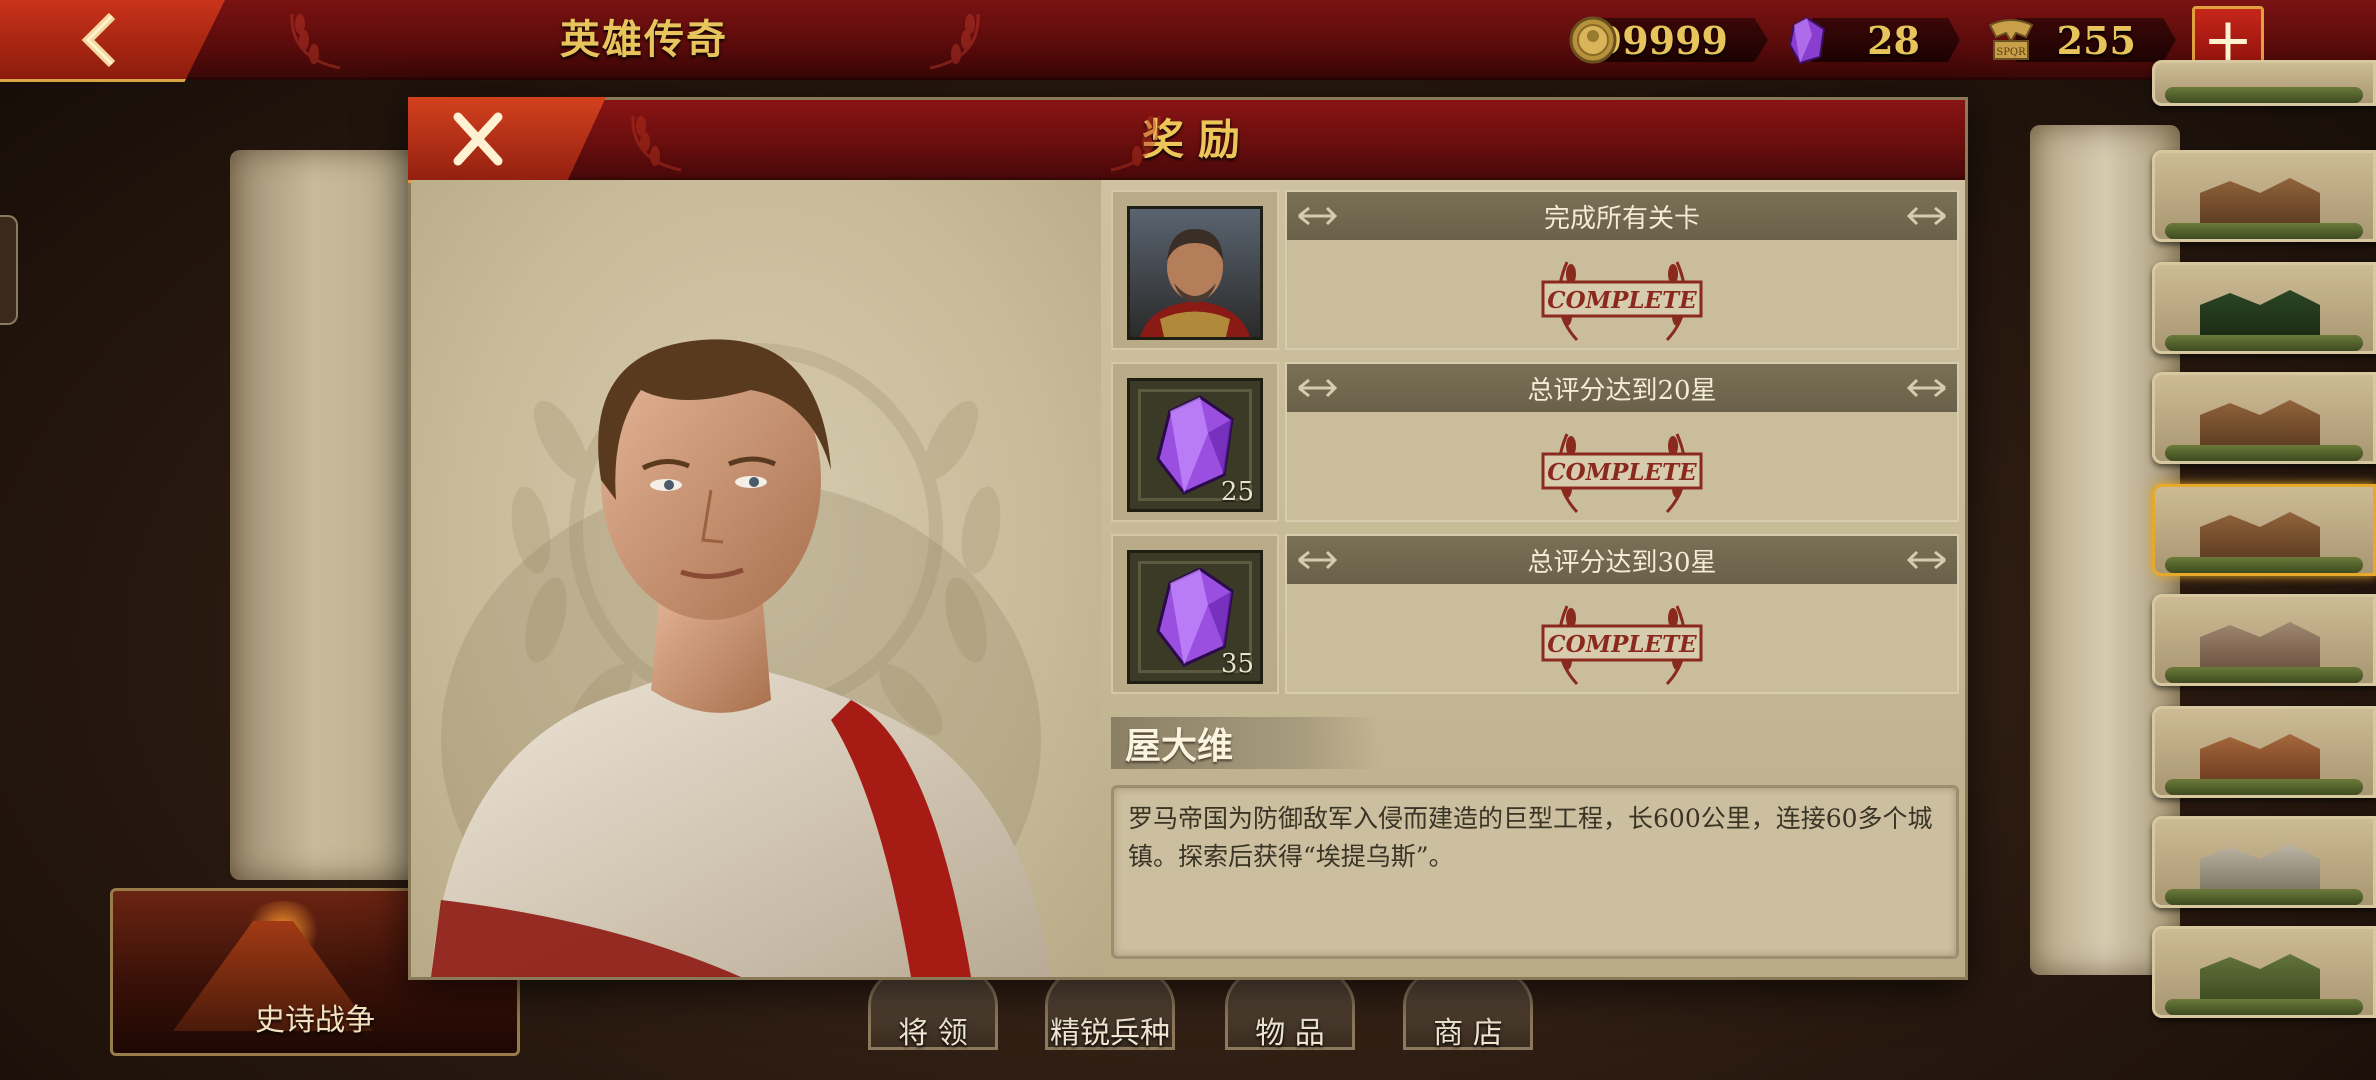  Describe the element at coordinates (1197, 139) in the screenshot. I see `modal-title: 奖励` at that location.